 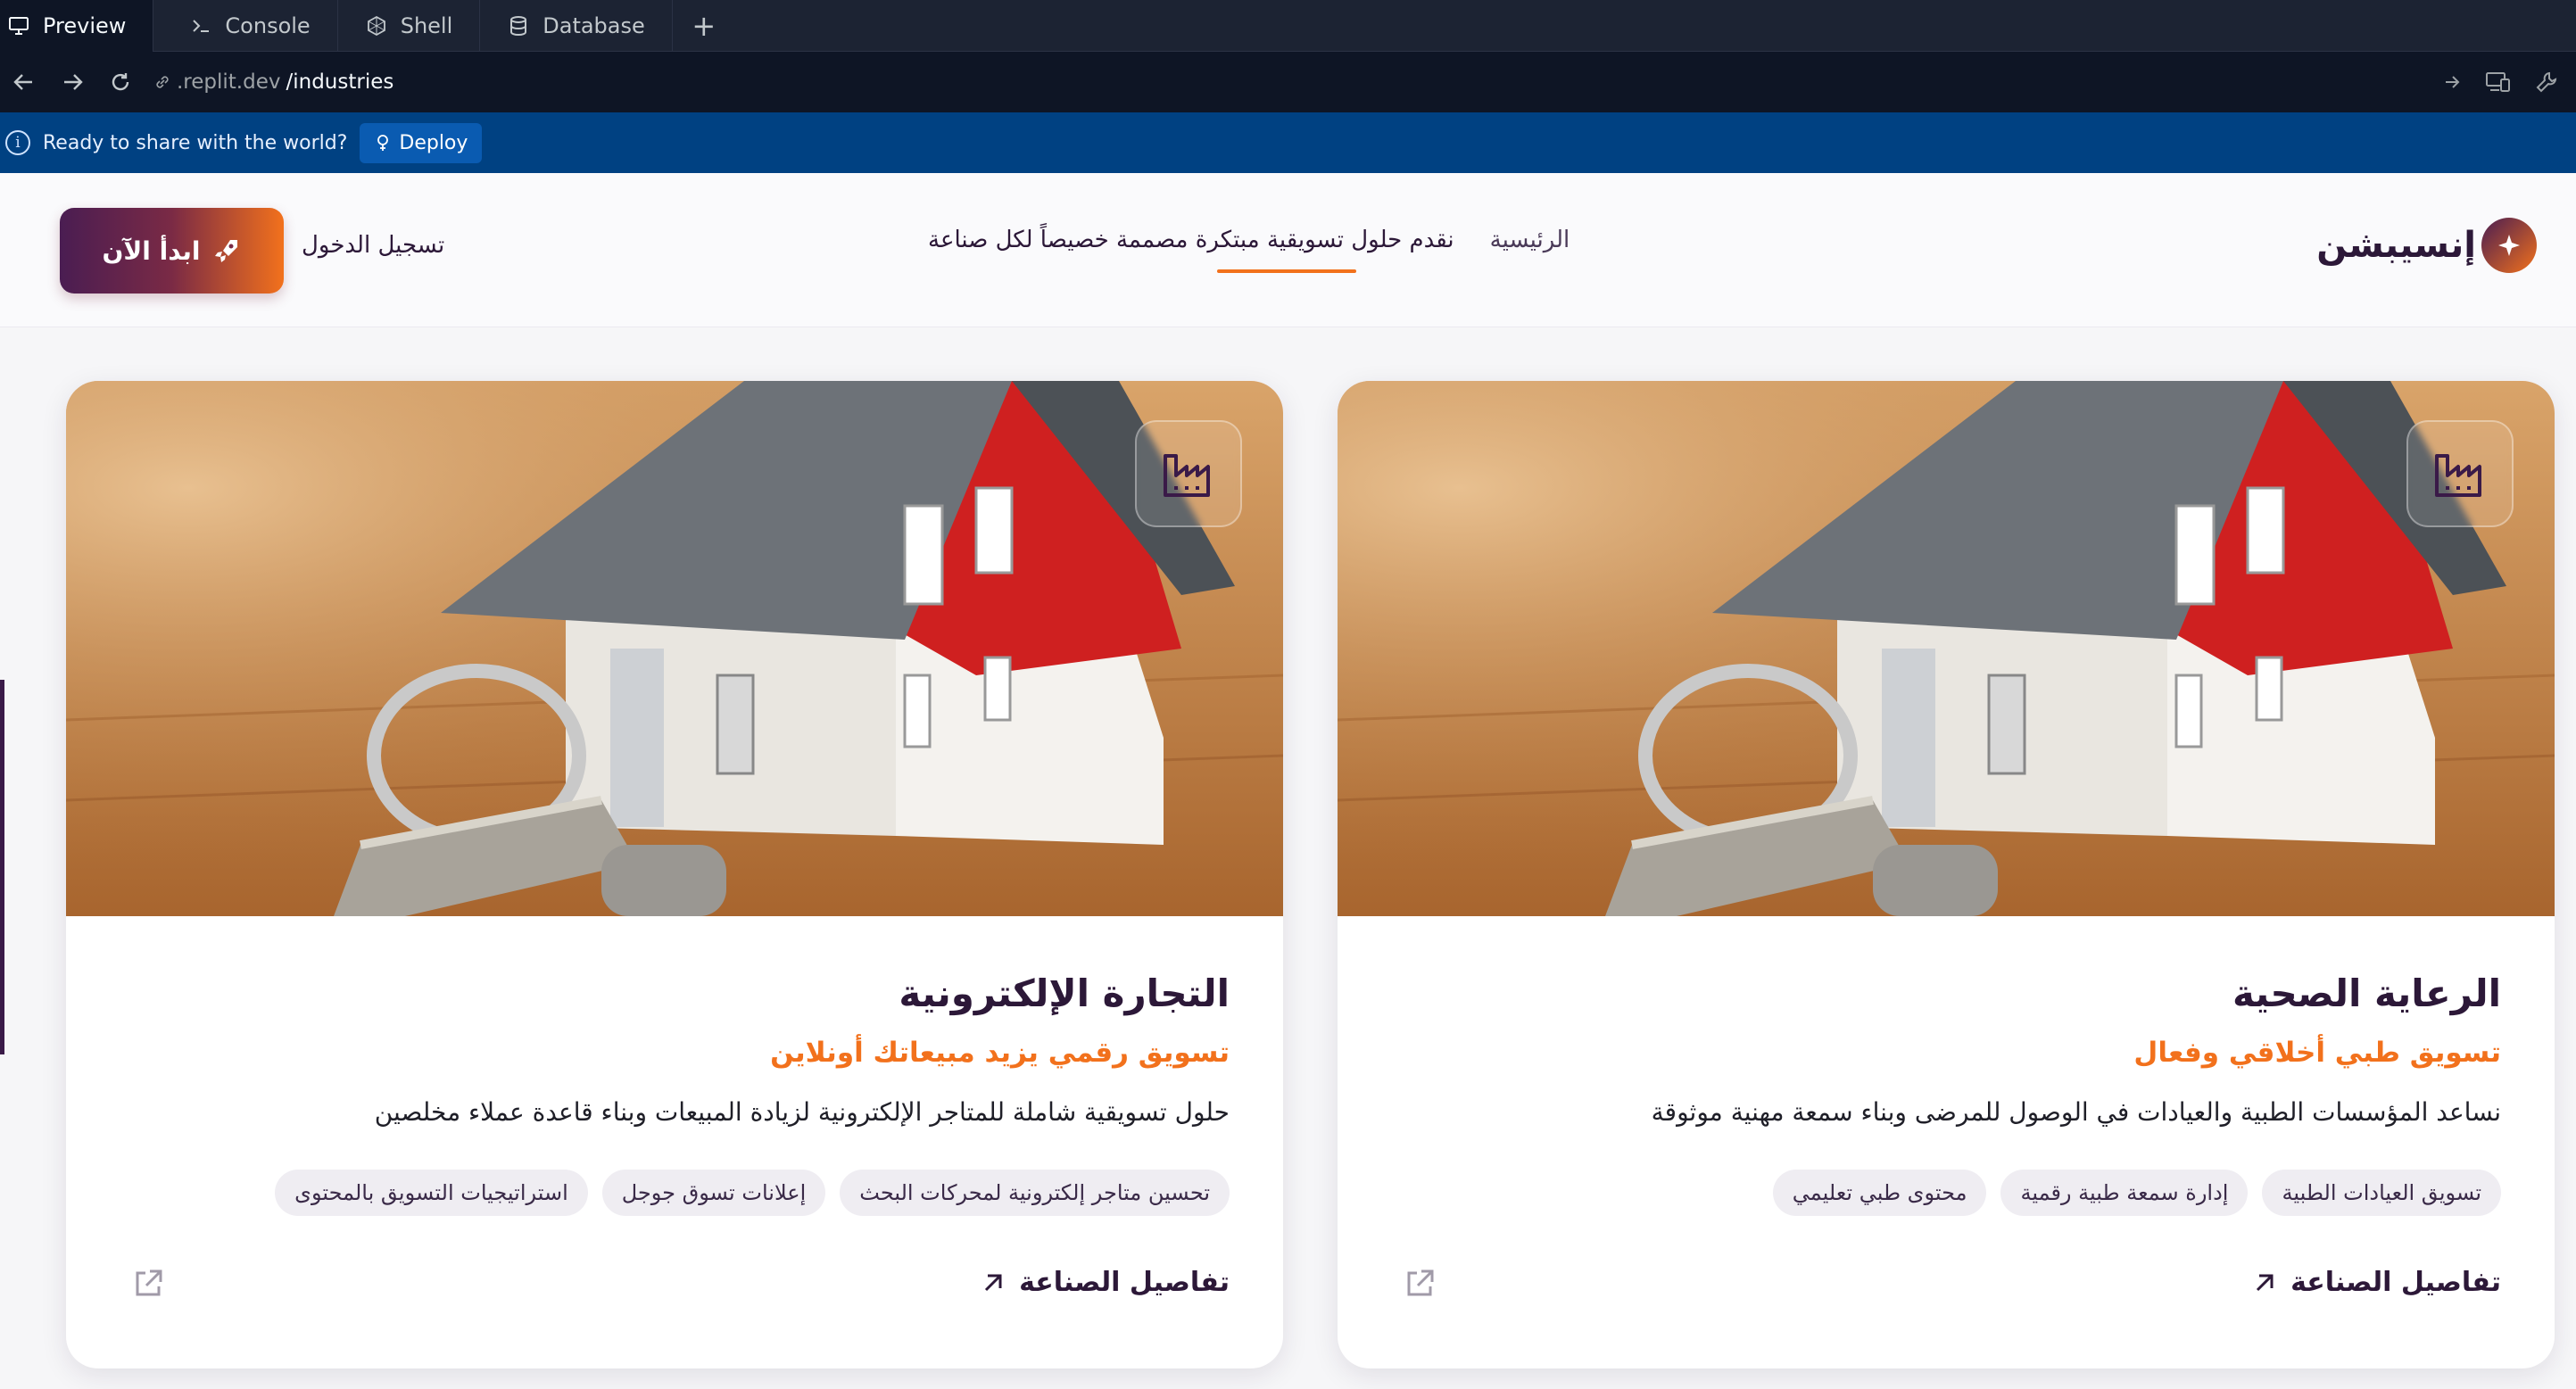 What do you see at coordinates (195, 142) in the screenshot?
I see `deploy-message: Ready to share with the world?` at bounding box center [195, 142].